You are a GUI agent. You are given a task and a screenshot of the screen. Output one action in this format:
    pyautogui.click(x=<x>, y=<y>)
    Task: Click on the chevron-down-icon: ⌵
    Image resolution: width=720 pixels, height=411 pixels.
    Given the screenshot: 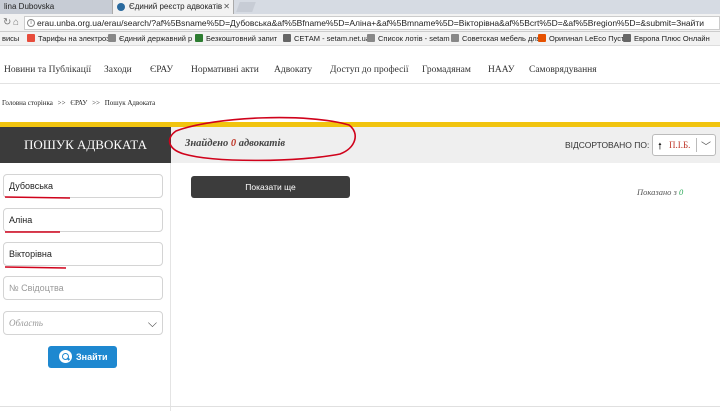 What is the action you would take?
    pyautogui.click(x=152, y=323)
    